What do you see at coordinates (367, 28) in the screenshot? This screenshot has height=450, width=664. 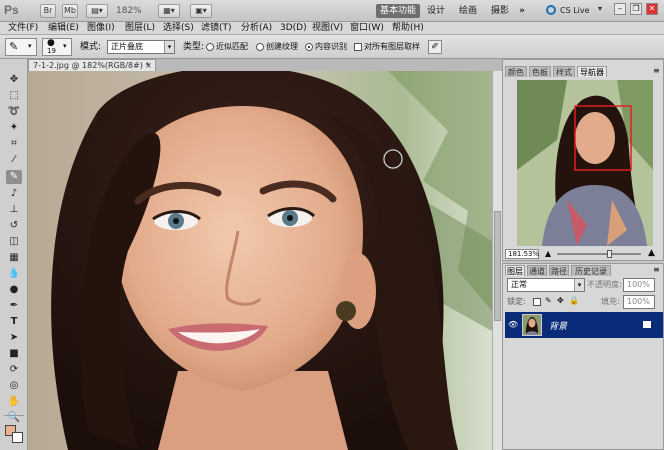 I see `menu-window: 窗口(W)` at bounding box center [367, 28].